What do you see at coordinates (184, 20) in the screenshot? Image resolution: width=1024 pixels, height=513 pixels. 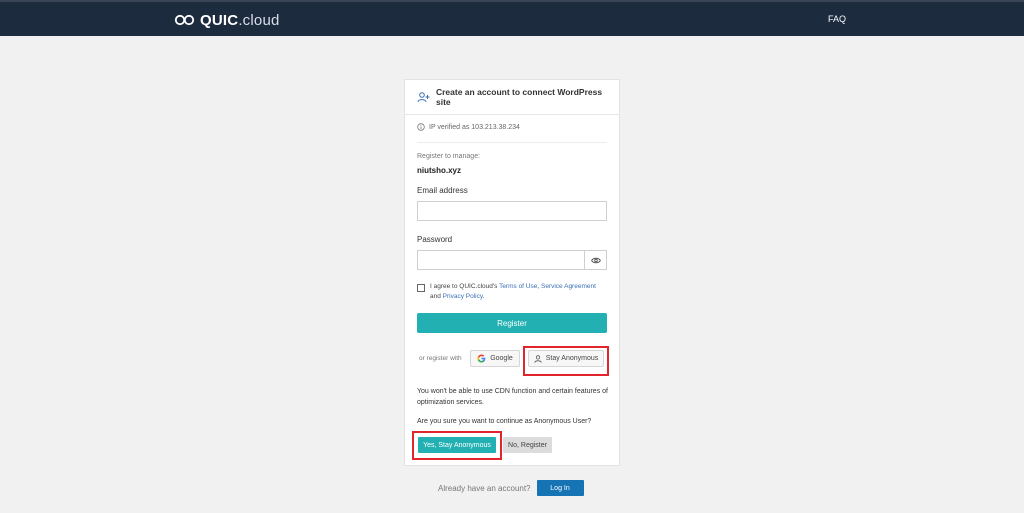 I see `quic-cloud-logo-icon` at bounding box center [184, 20].